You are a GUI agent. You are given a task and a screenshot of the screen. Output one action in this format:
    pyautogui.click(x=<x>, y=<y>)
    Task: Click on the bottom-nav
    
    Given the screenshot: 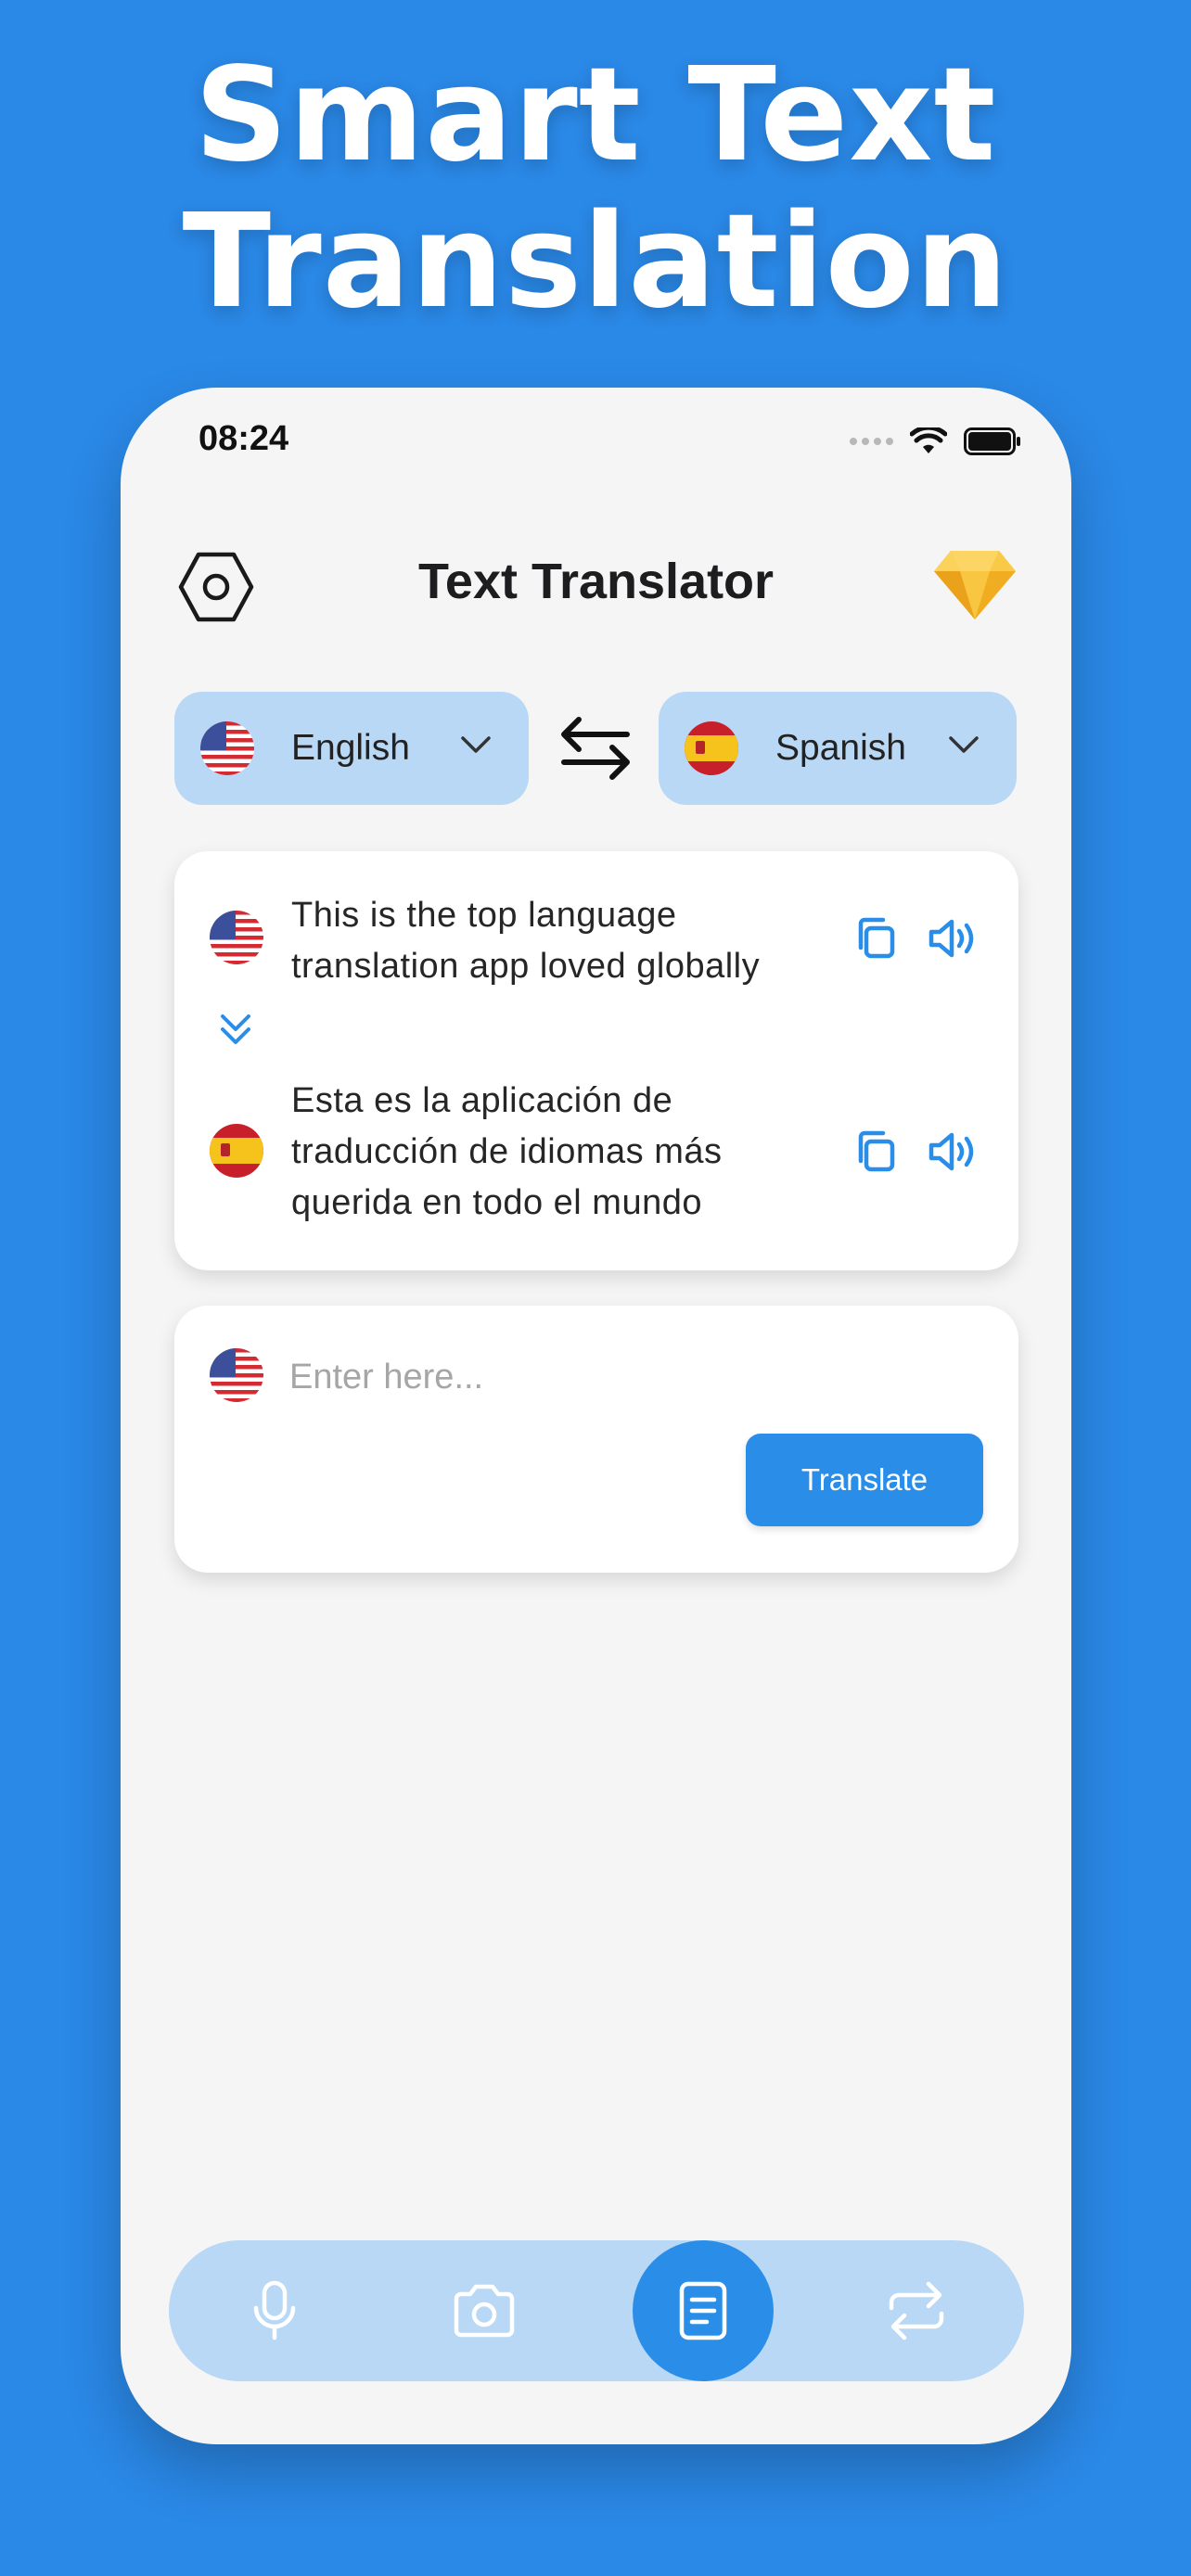 What is the action you would take?
    pyautogui.click(x=597, y=2311)
    